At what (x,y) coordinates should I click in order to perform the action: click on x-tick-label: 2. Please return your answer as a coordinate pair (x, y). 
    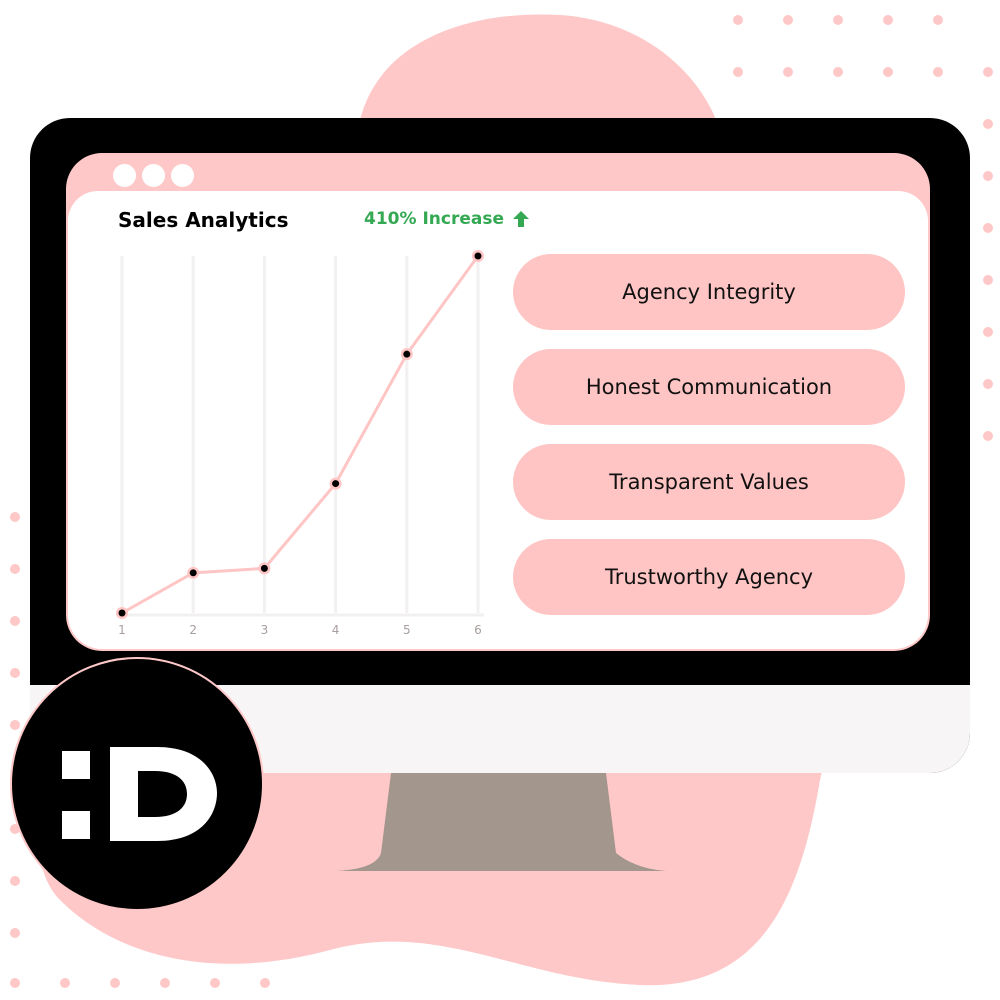
    Looking at the image, I should click on (193, 630).